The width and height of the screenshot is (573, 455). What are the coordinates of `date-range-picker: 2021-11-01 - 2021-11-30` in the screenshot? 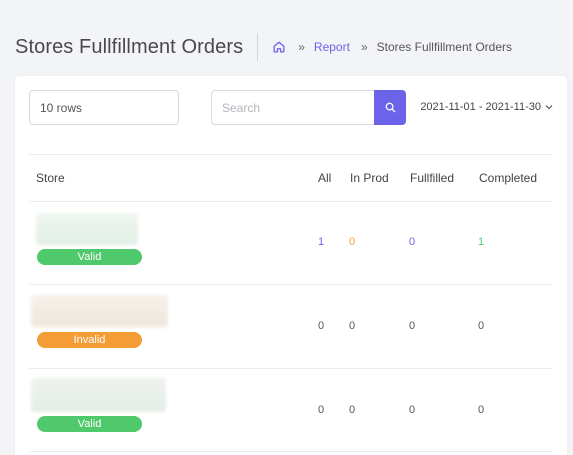 It's located at (486, 107).